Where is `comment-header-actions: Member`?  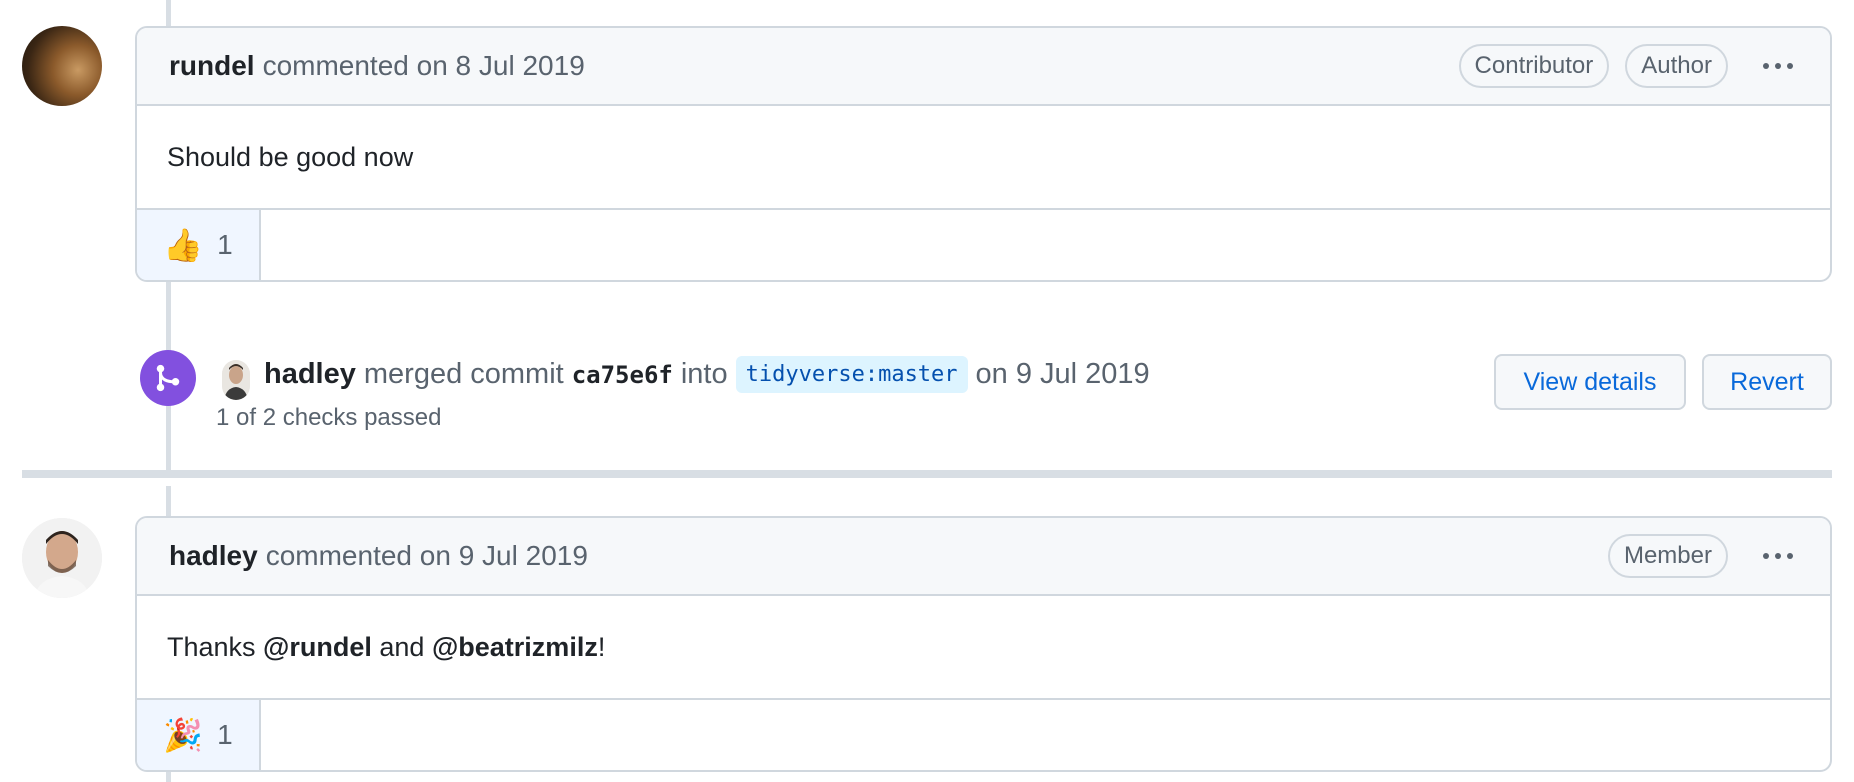 comment-header-actions: Member is located at coordinates (1704, 556).